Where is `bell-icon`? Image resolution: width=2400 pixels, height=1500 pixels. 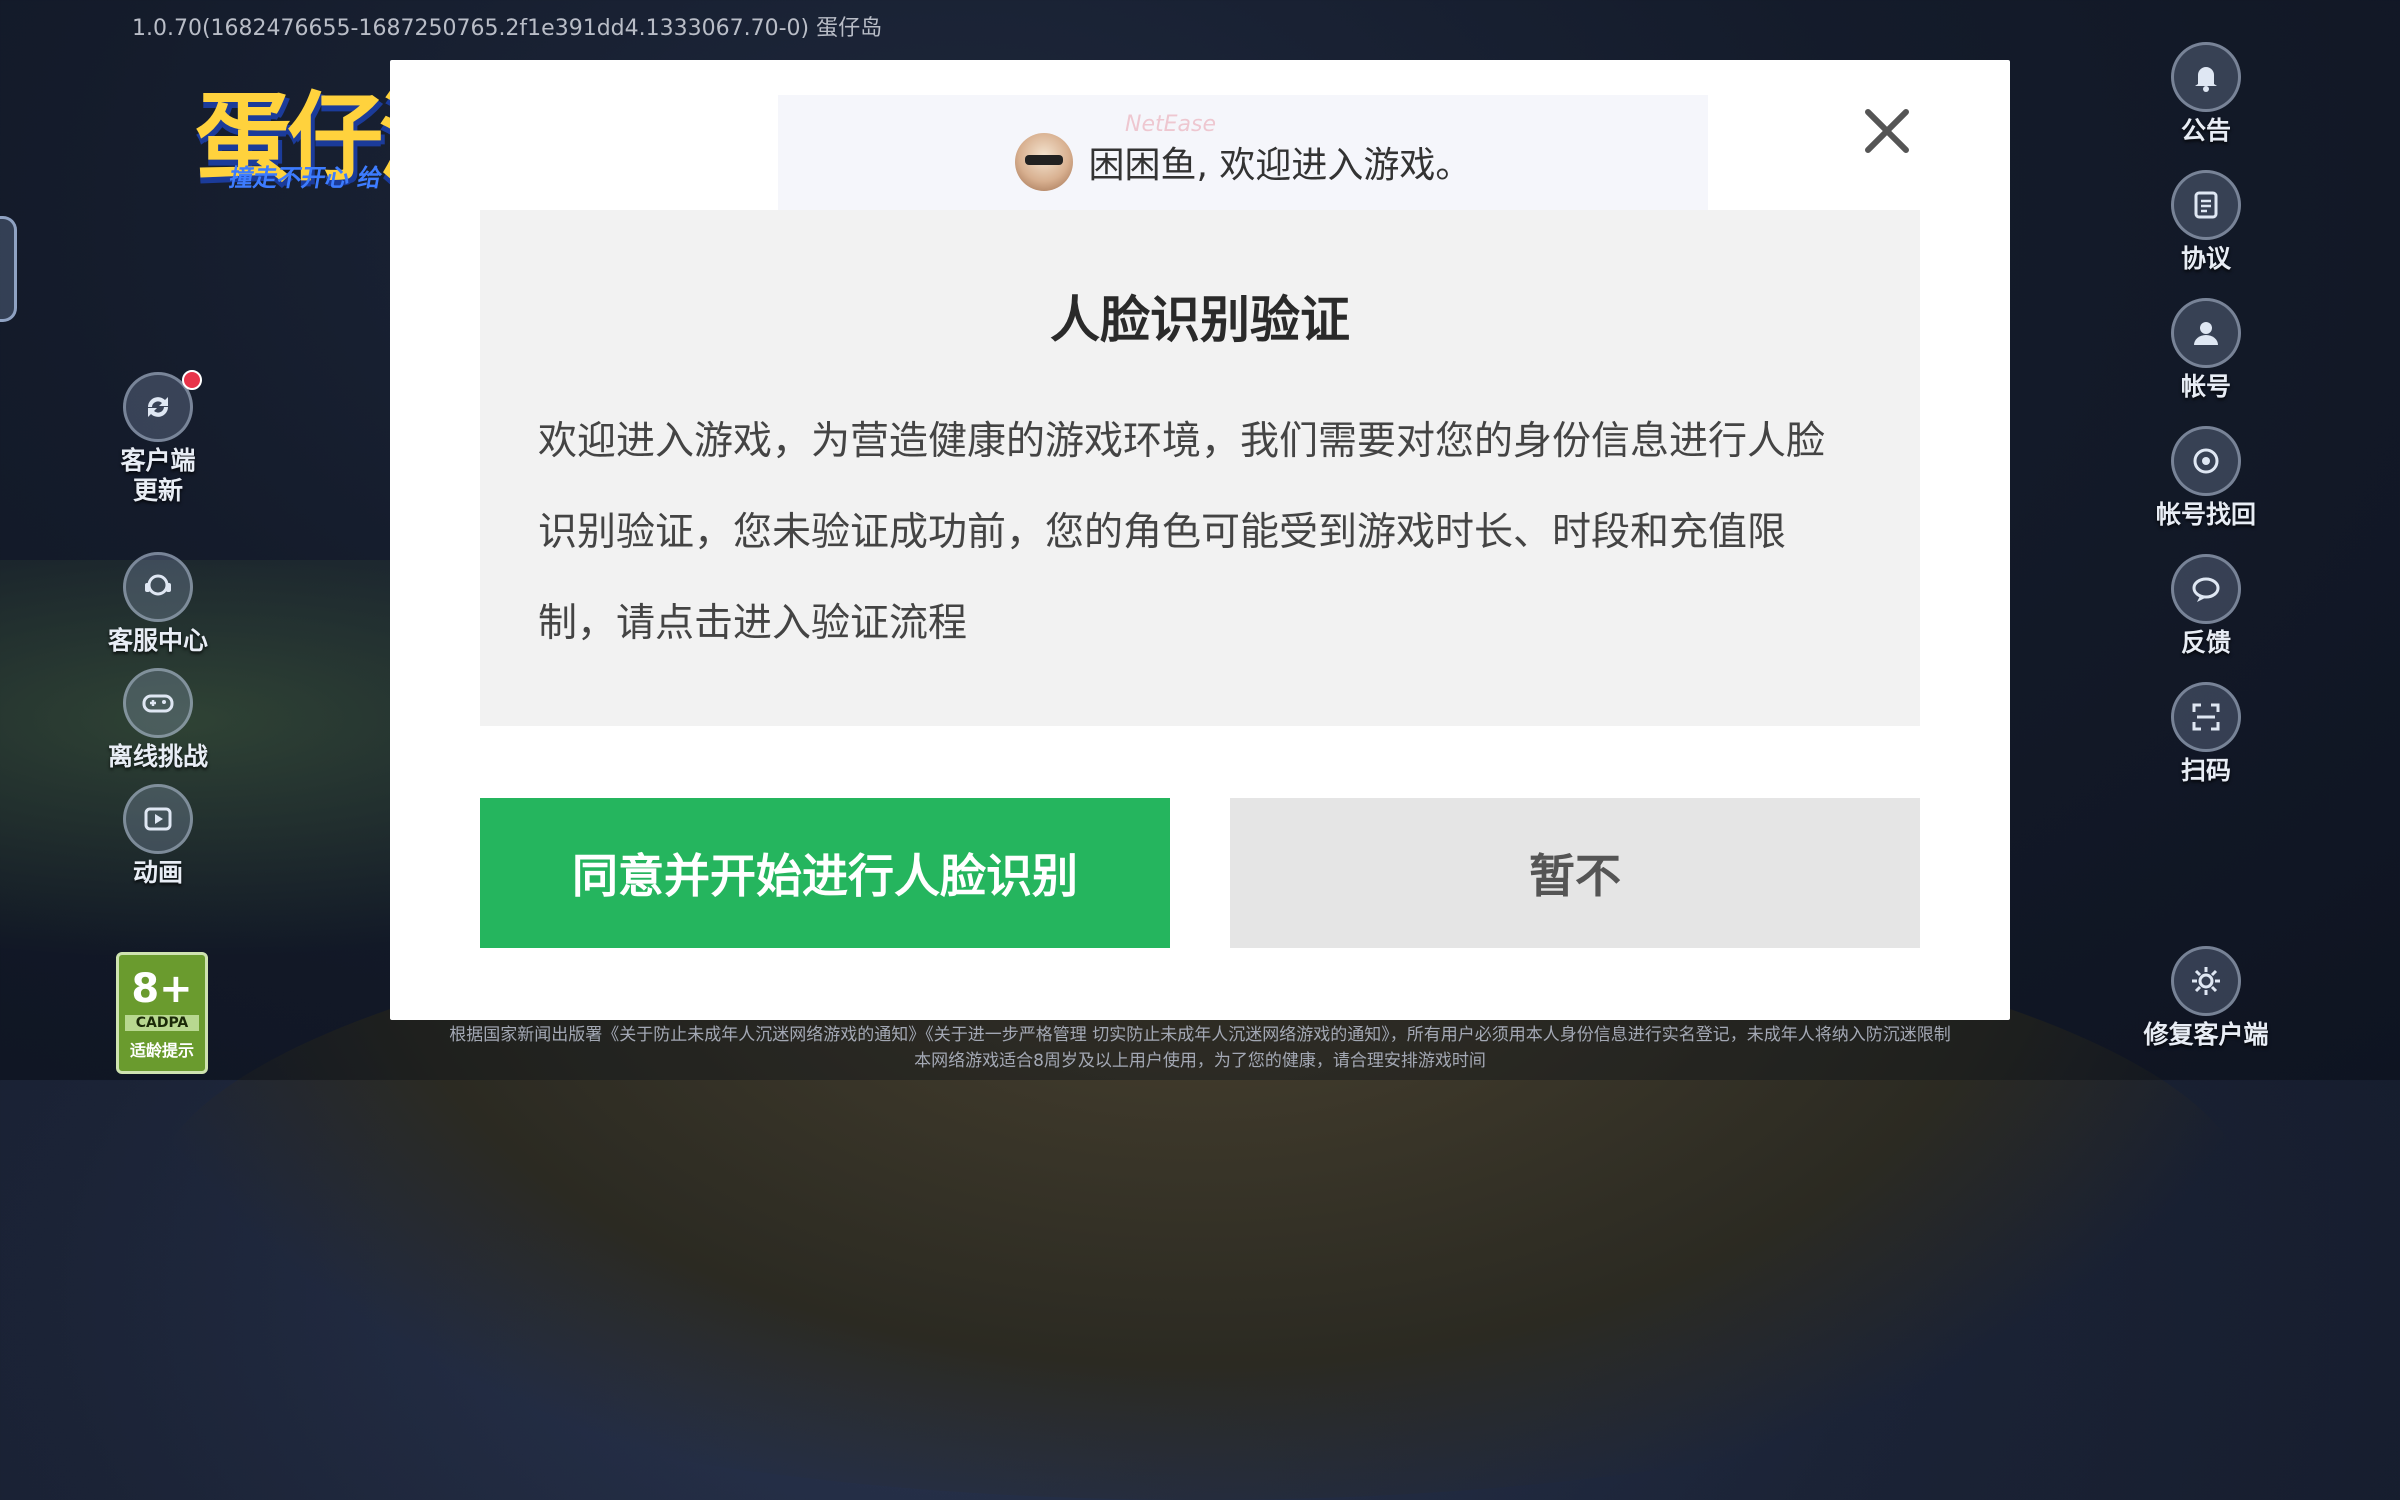 bell-icon is located at coordinates (2206, 77).